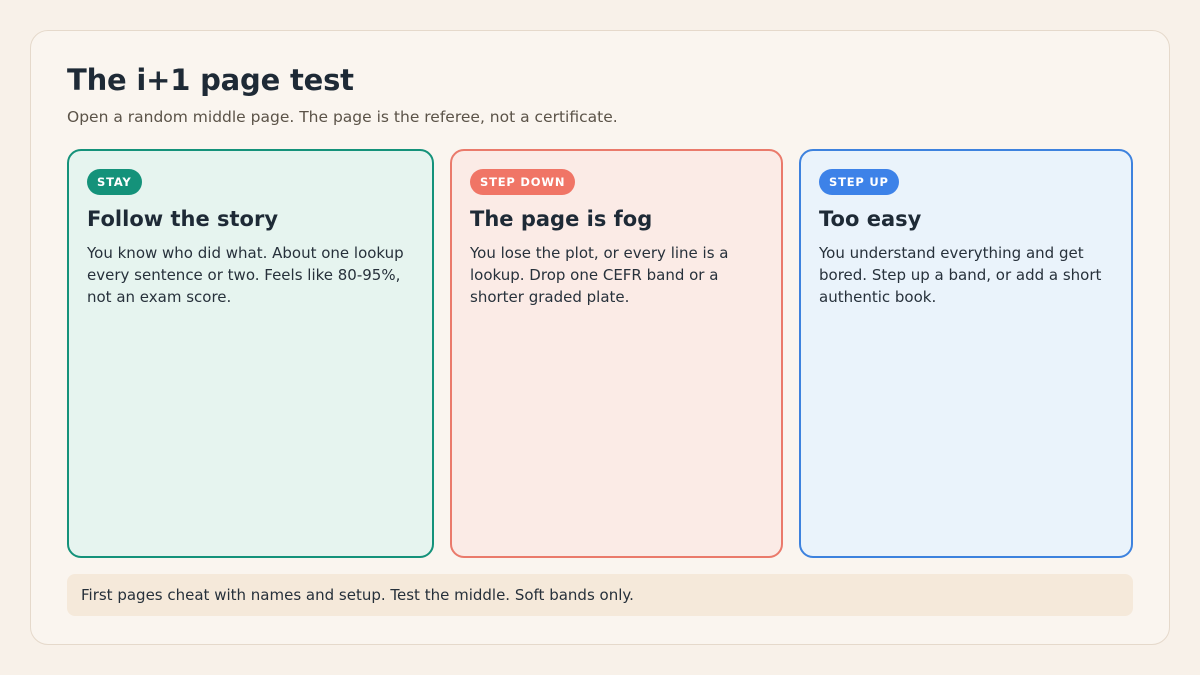 This screenshot has width=1200, height=675. I want to click on card-title: The page is fog, so click(561, 219).